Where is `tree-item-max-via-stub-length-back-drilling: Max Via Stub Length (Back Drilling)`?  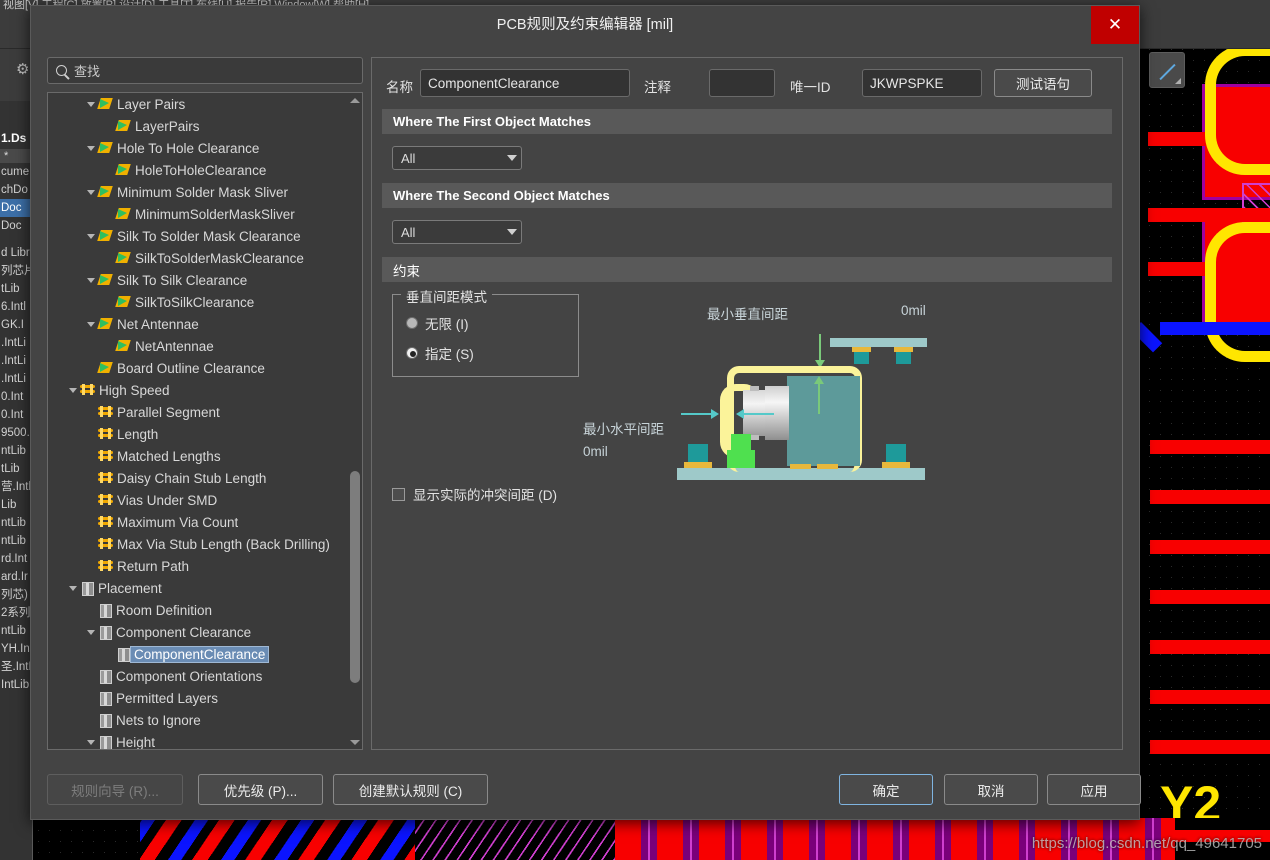
tree-item-max-via-stub-length-back-drilling: Max Via Stub Length (Back Drilling) is located at coordinates (198, 544).